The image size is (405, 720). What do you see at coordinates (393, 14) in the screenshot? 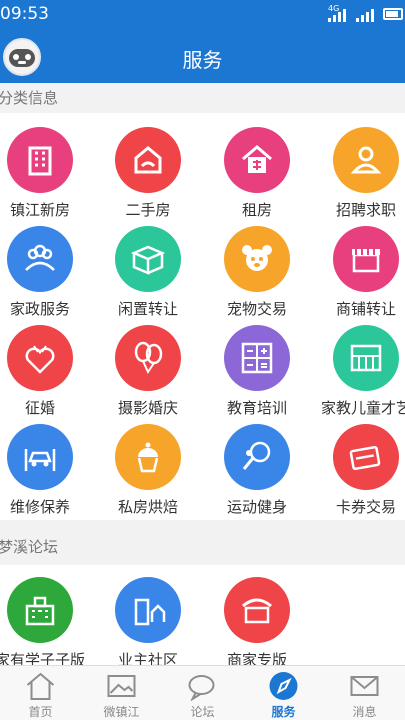
I see `battery-icon` at bounding box center [393, 14].